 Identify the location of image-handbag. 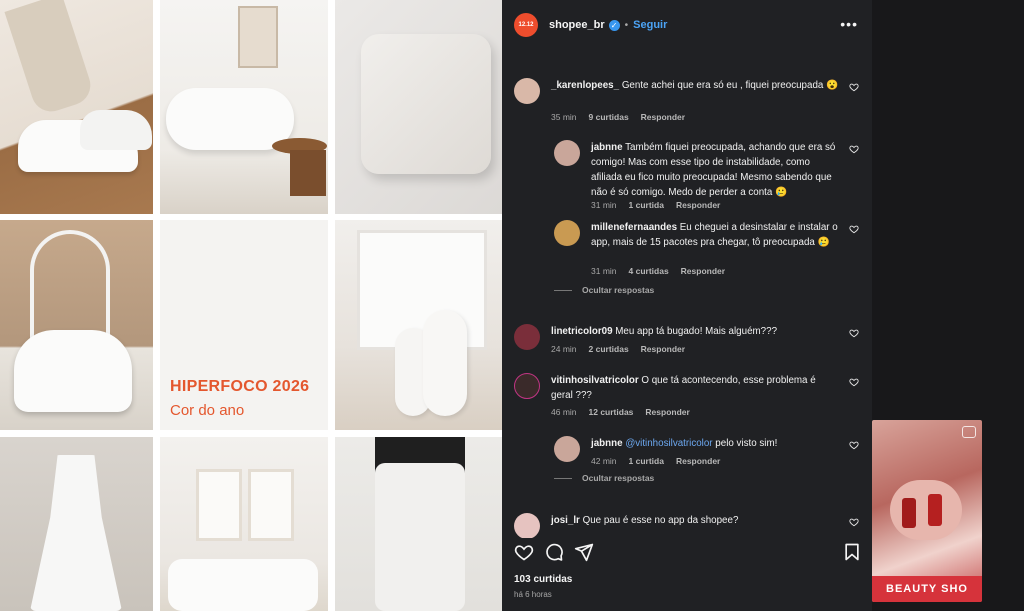
(76, 325).